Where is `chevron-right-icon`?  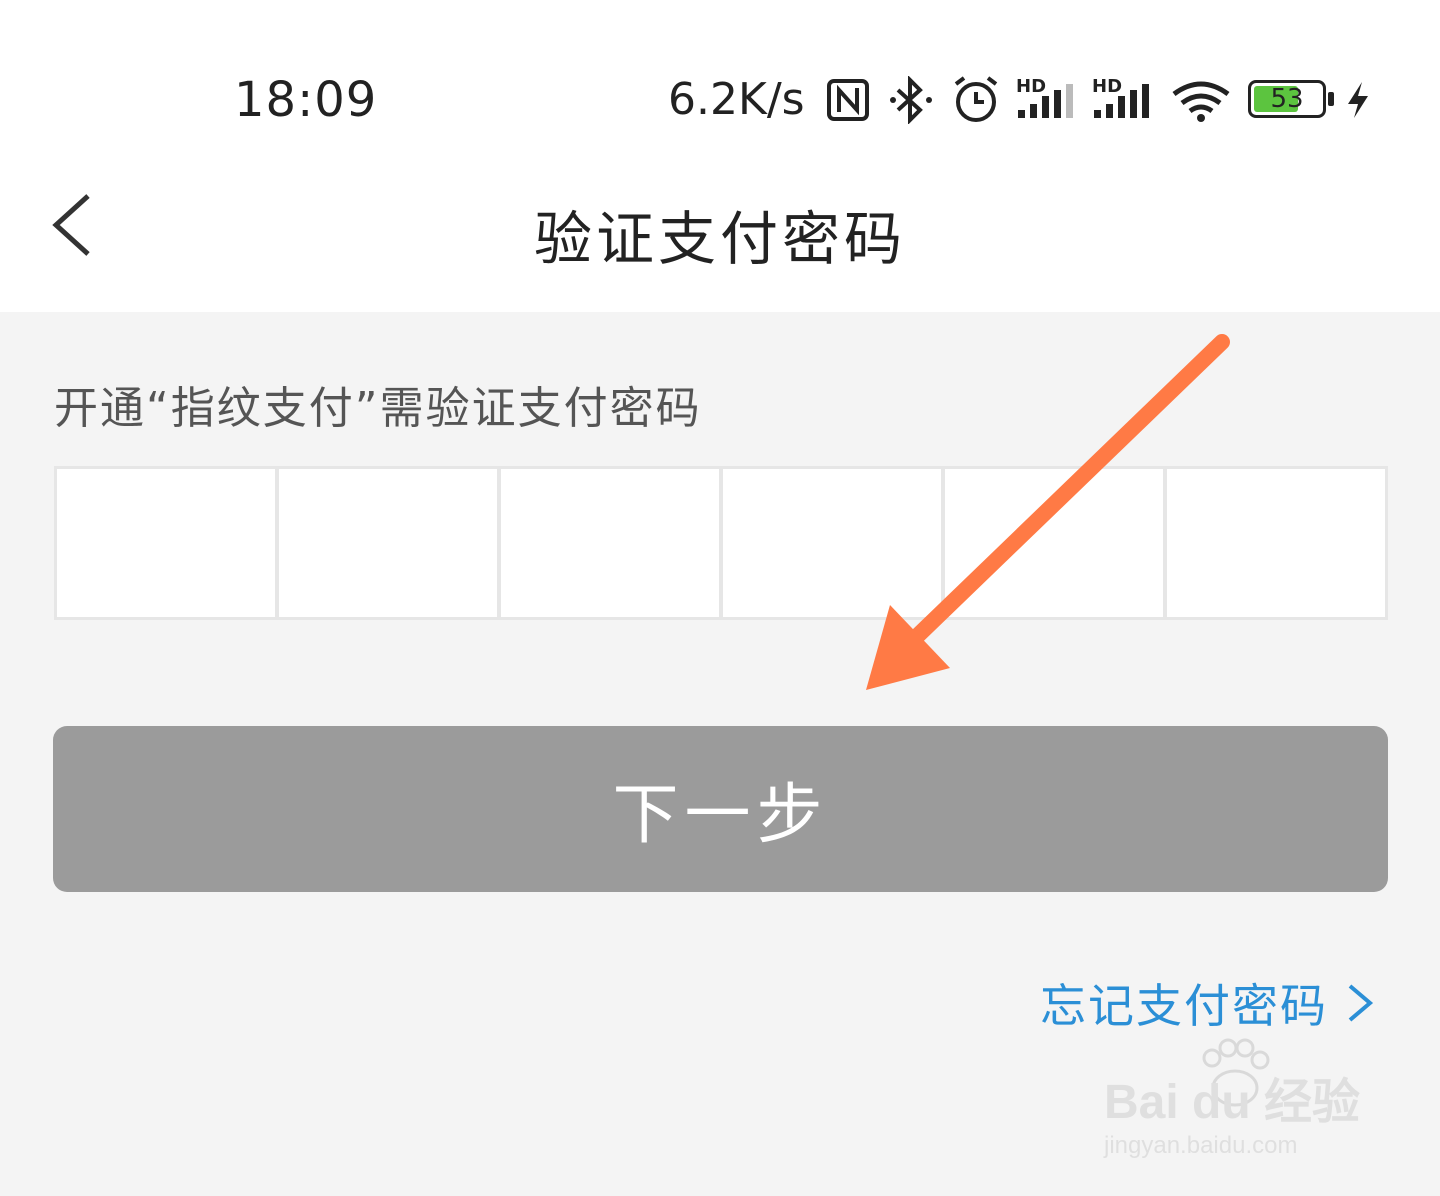
chevron-right-icon is located at coordinates (1361, 1003).